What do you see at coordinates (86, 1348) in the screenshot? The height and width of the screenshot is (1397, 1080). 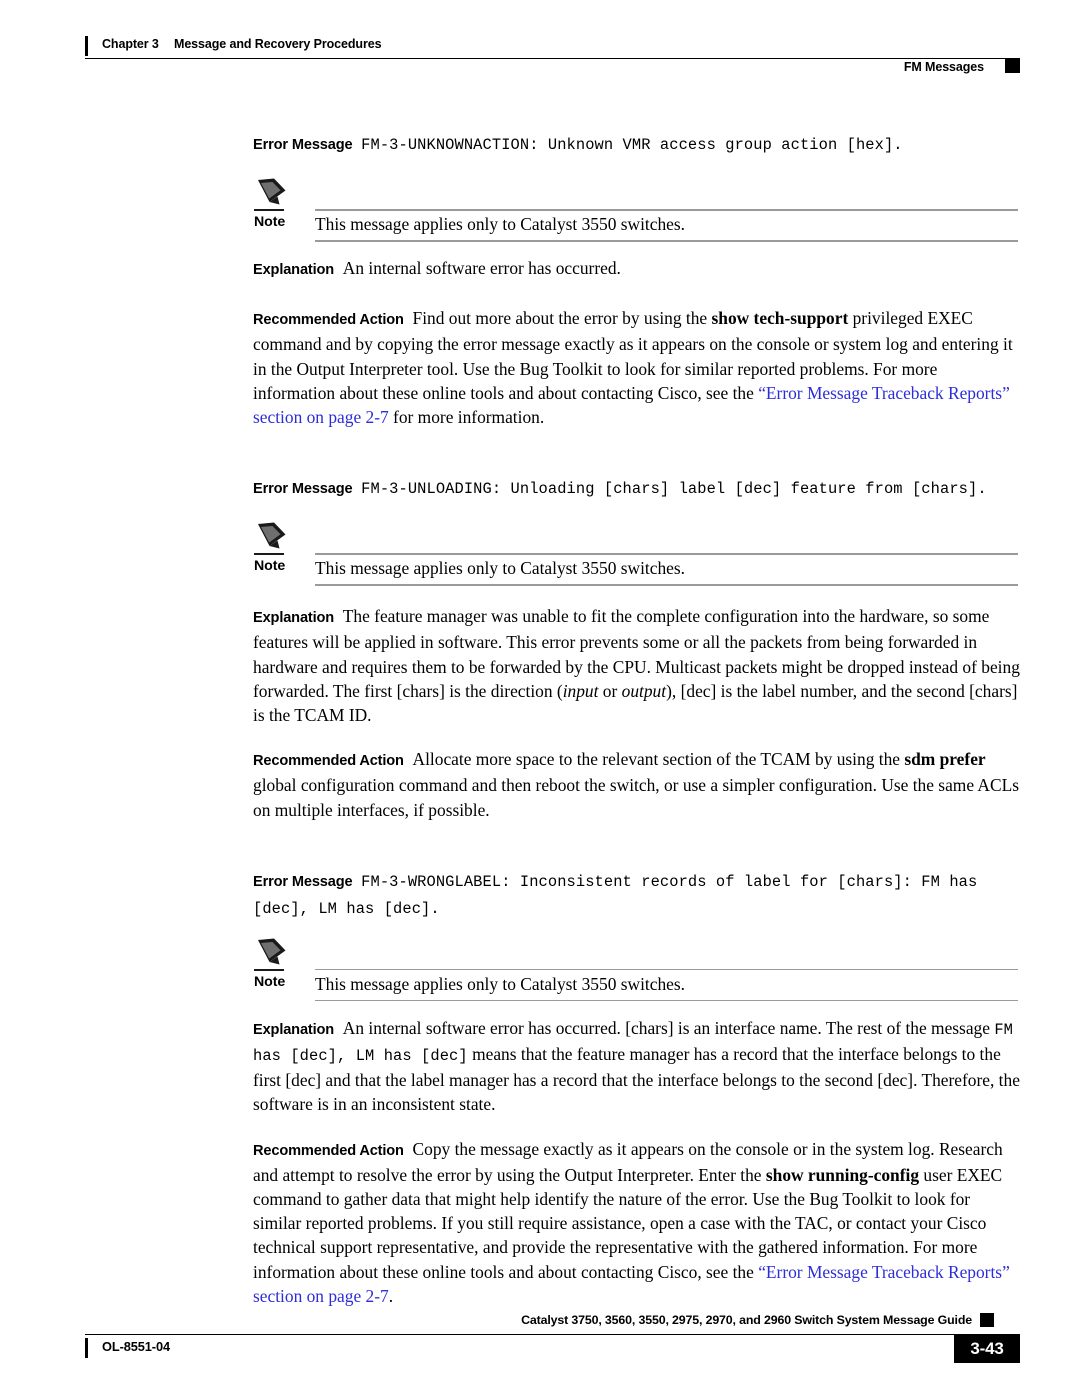 I see `footer-tick-mark` at bounding box center [86, 1348].